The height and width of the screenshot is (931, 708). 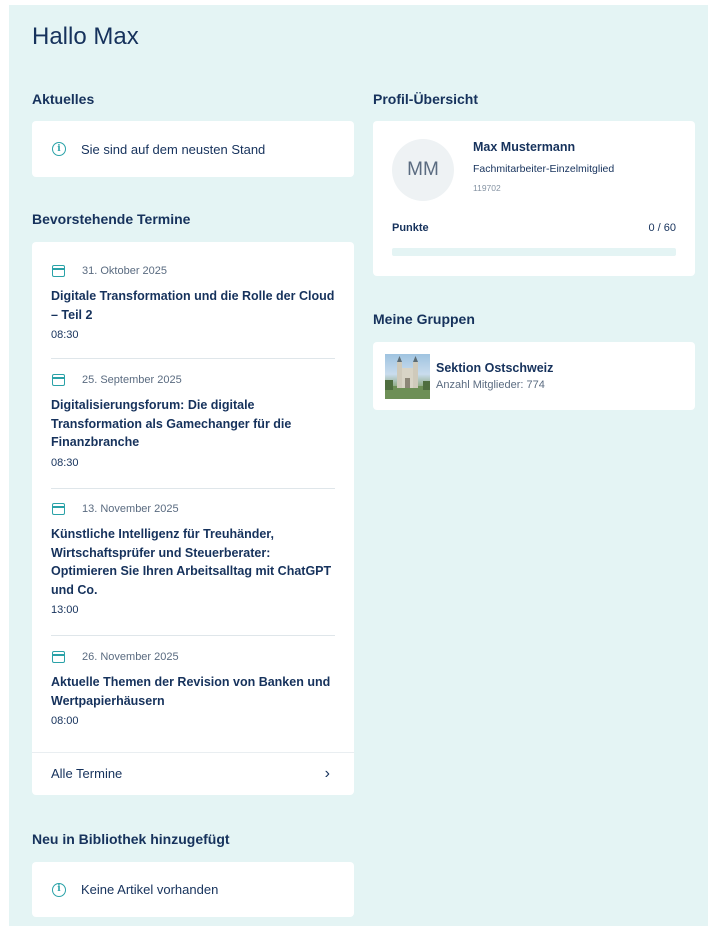 What do you see at coordinates (63, 99) in the screenshot?
I see `aktuelles-heading: Aktuelles` at bounding box center [63, 99].